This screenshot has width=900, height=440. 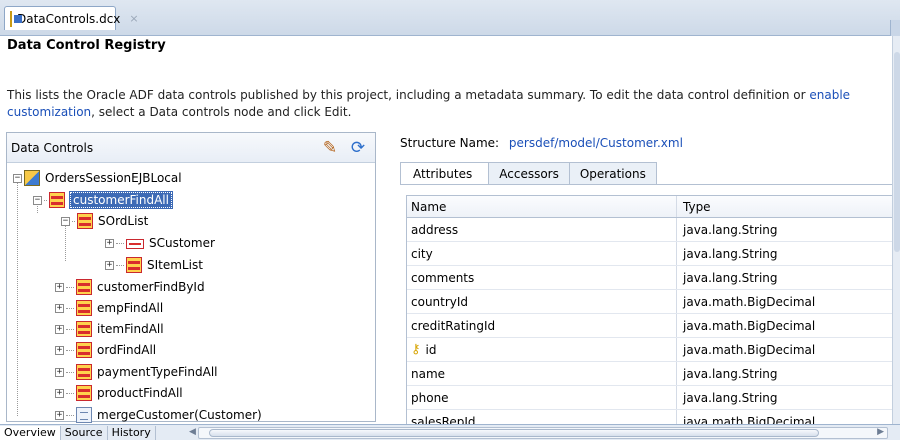 What do you see at coordinates (109, 308) in the screenshot?
I see `tree-item-empfindall: + empFindAll` at bounding box center [109, 308].